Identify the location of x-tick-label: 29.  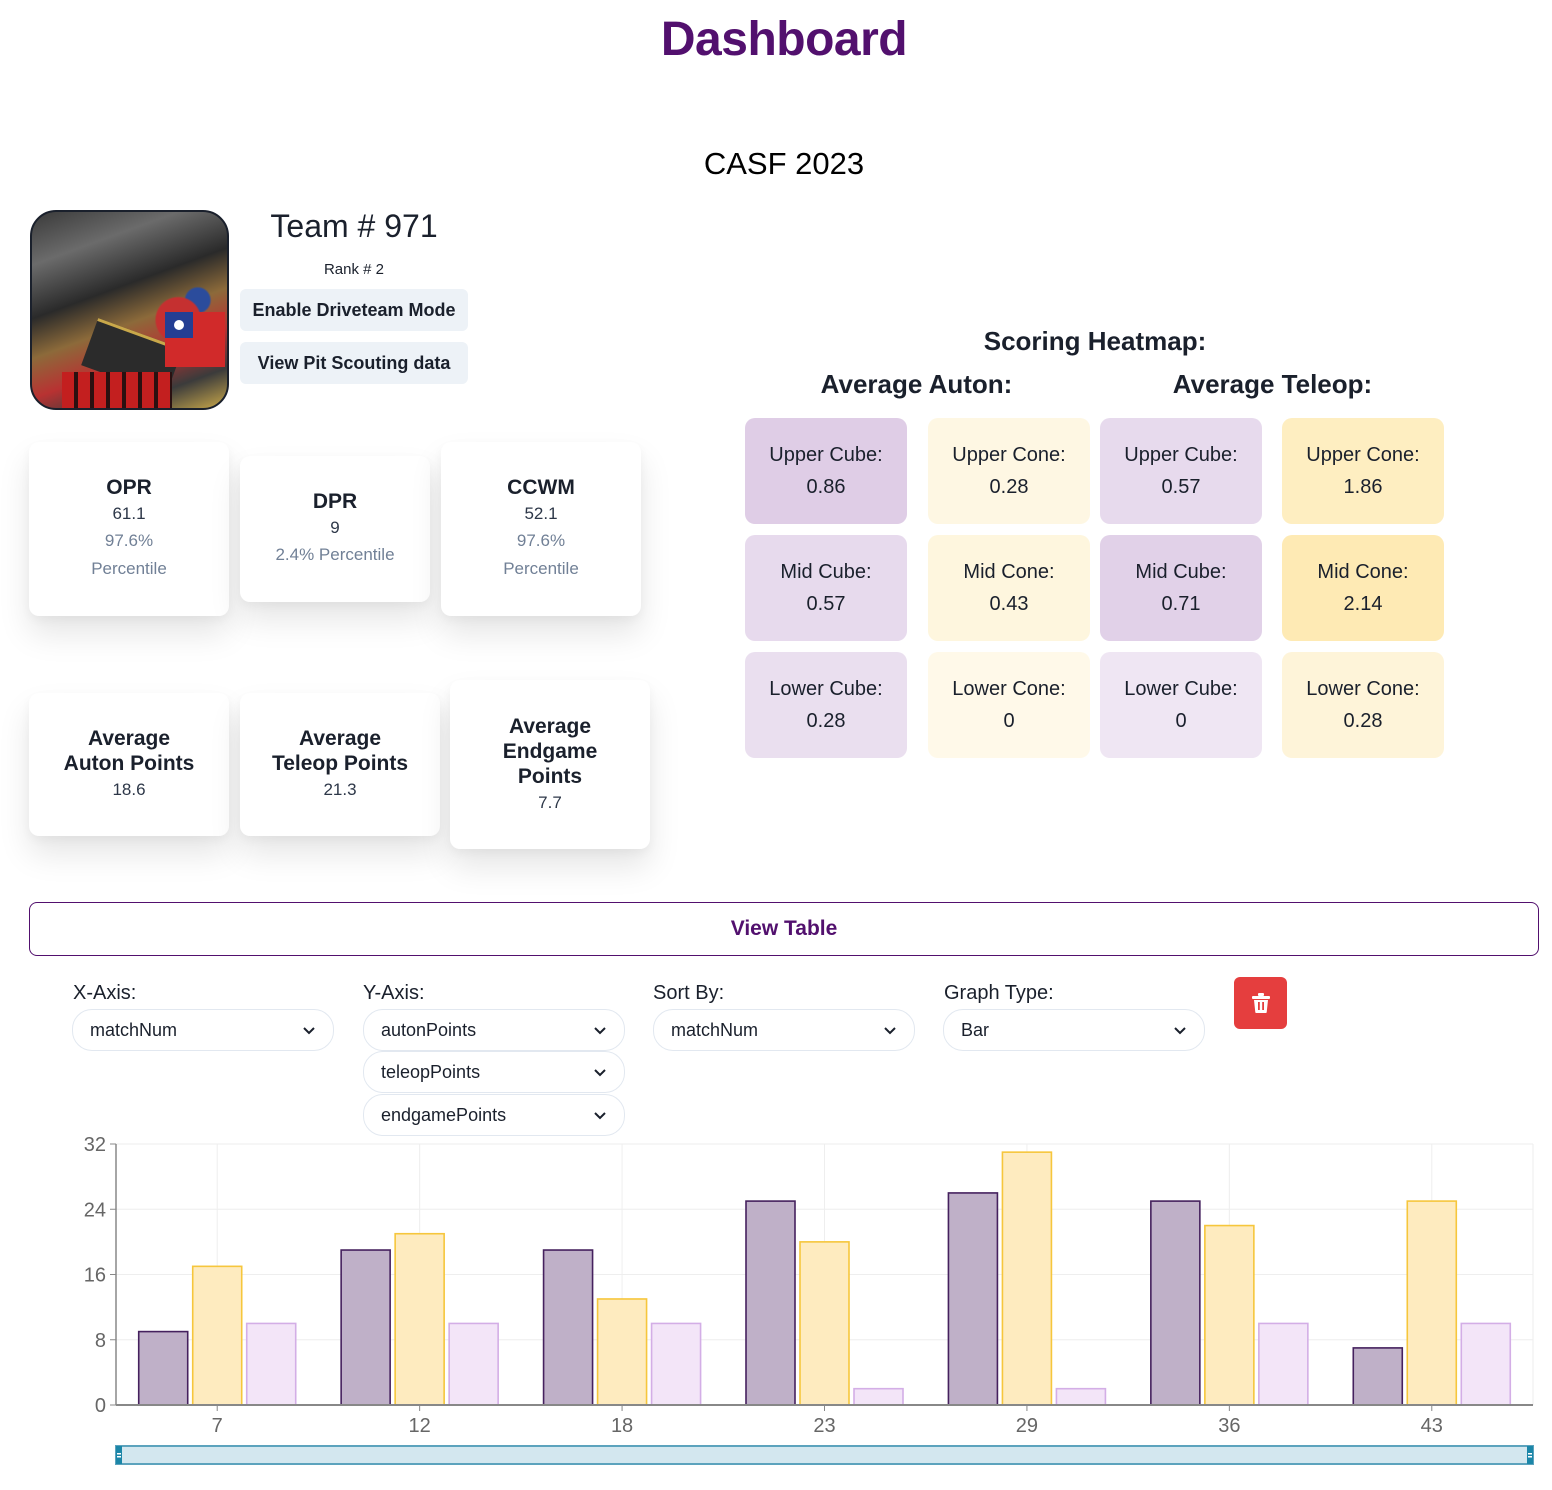
(1027, 1426).